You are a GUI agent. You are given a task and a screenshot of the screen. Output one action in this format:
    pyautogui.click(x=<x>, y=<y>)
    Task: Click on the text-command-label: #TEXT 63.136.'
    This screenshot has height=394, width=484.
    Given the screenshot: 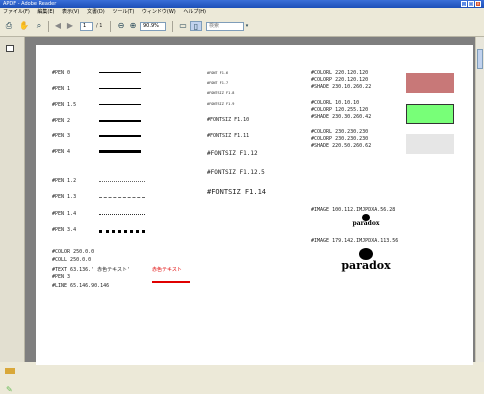 What is the action you would take?
    pyautogui.click(x=73, y=270)
    